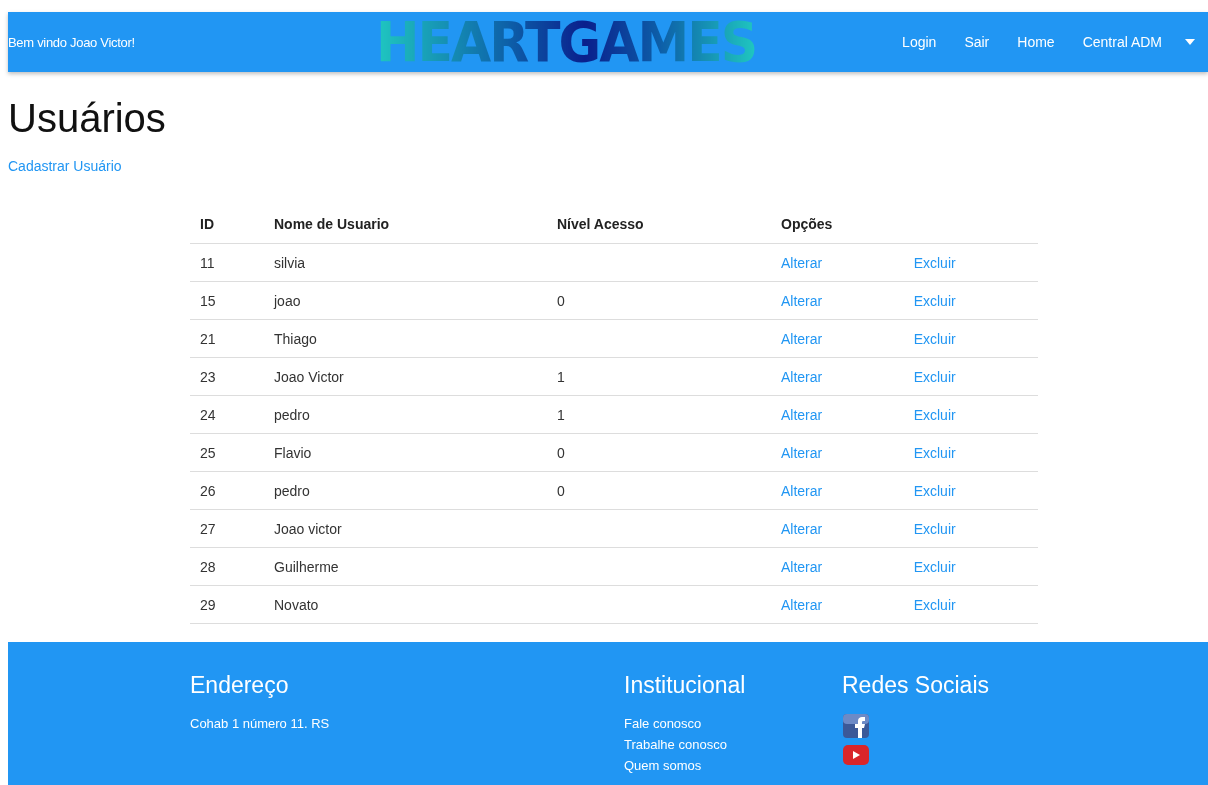 The height and width of the screenshot is (785, 1208). What do you see at coordinates (405, 300) in the screenshot?
I see `table-cell: joao` at bounding box center [405, 300].